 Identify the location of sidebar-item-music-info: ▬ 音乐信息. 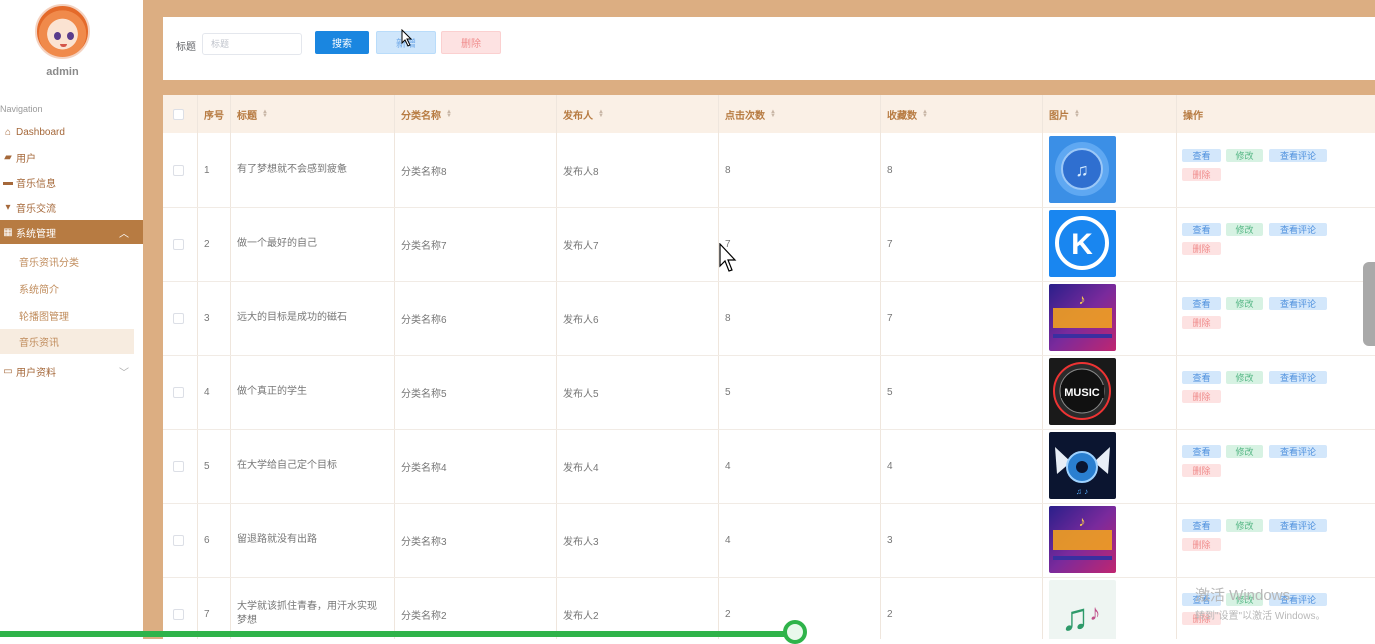
(71, 182).